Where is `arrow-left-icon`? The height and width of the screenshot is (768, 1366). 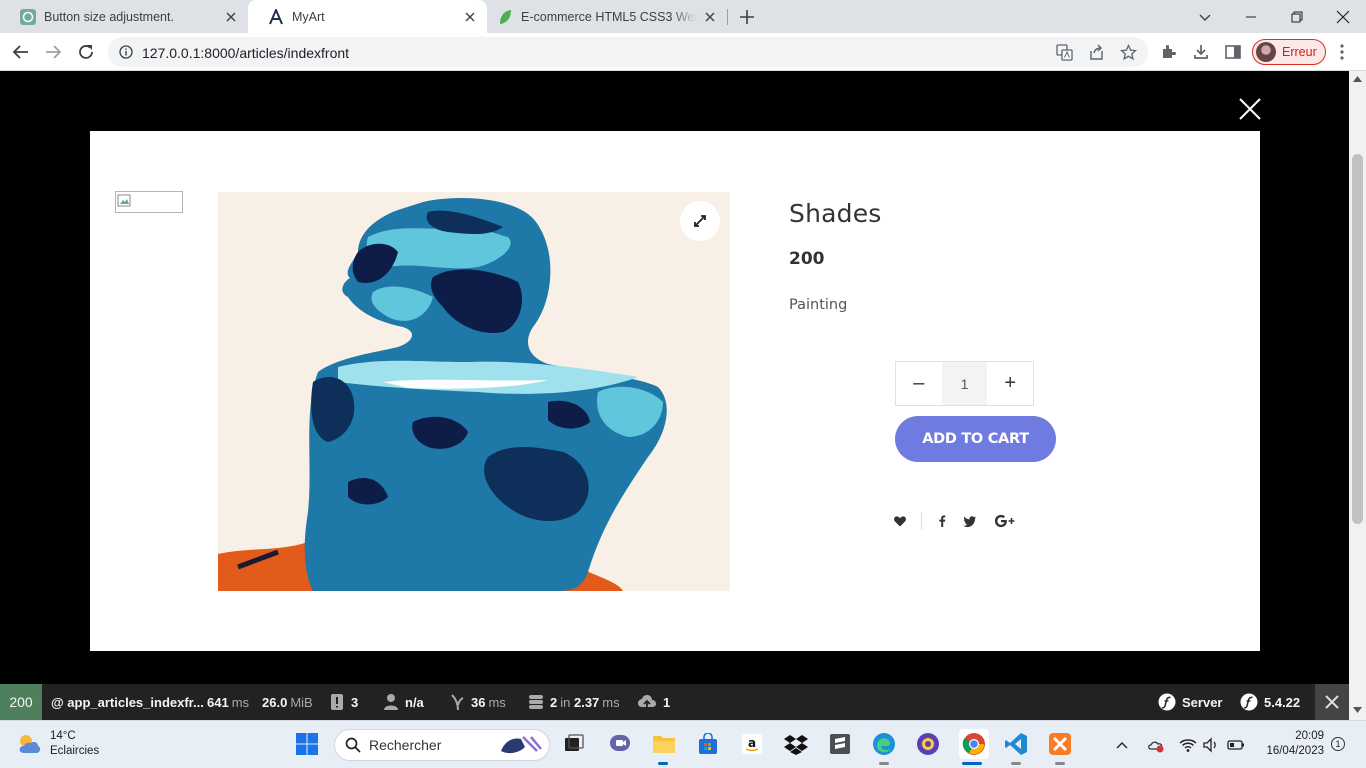
arrow-left-icon is located at coordinates (20, 52).